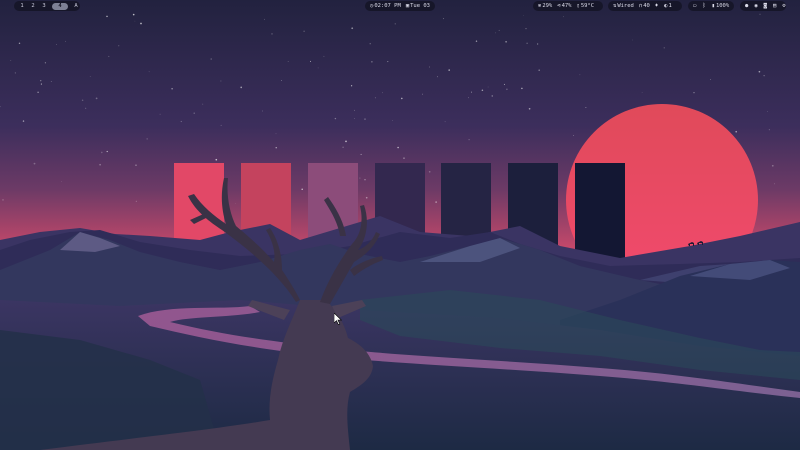 The image size is (800, 450). What do you see at coordinates (746, 6) in the screenshot?
I see `discord-icon: ●` at bounding box center [746, 6].